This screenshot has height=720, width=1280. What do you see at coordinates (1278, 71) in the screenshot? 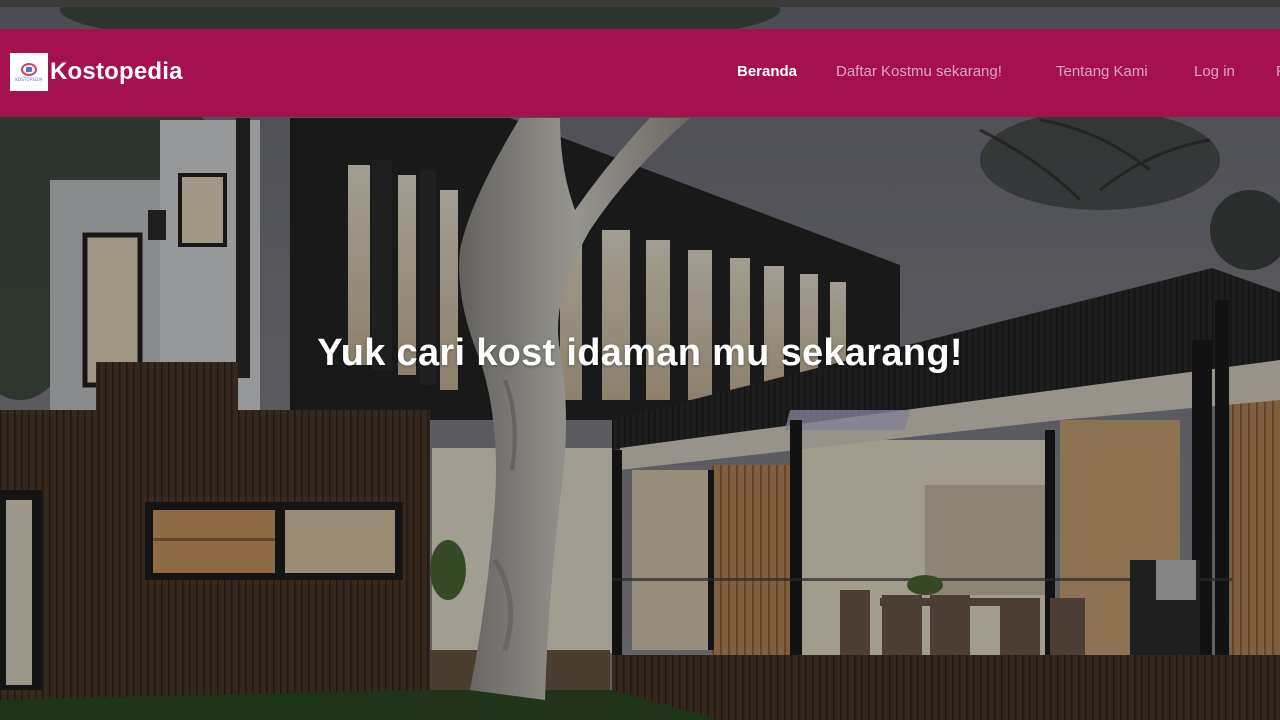
I see `nav-item-register: R` at bounding box center [1278, 71].